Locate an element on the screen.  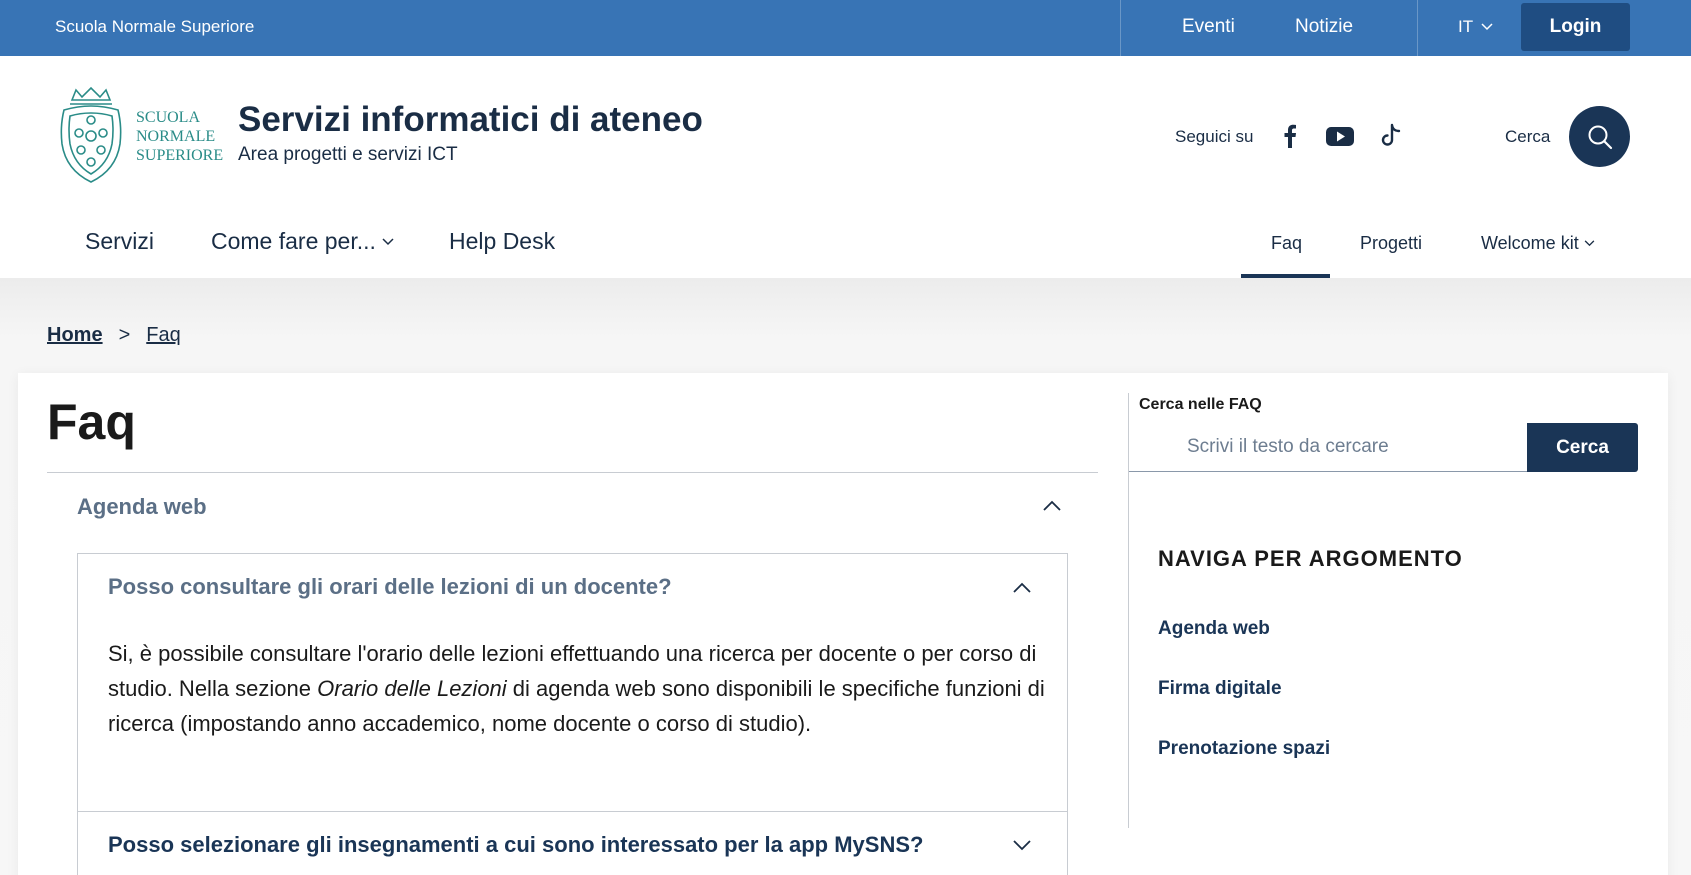
site-title: Servizi informatici di ateneo is located at coordinates (470, 120).